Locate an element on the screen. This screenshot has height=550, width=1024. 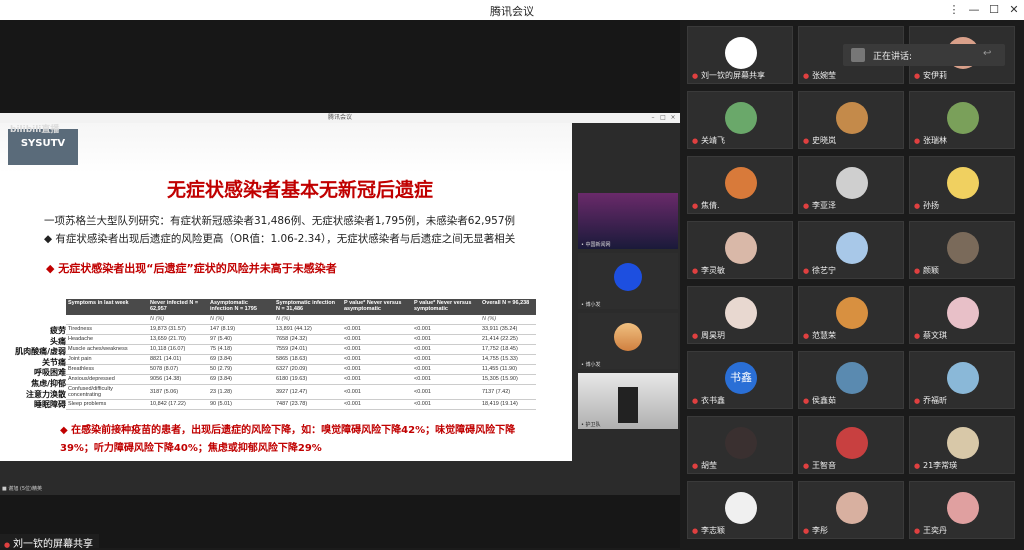
video-thumbnail-strip: • 中国新闻网 • 博小发 • 博小发 • 护卫队 is located at coordinates (627, 309).